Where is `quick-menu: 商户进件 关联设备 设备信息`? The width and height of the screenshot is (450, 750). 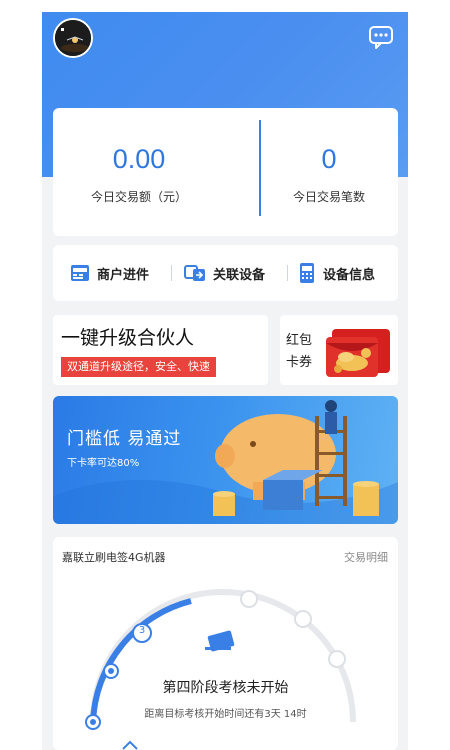 quick-menu: 商户进件 关联设备 设备信息 is located at coordinates (225, 273).